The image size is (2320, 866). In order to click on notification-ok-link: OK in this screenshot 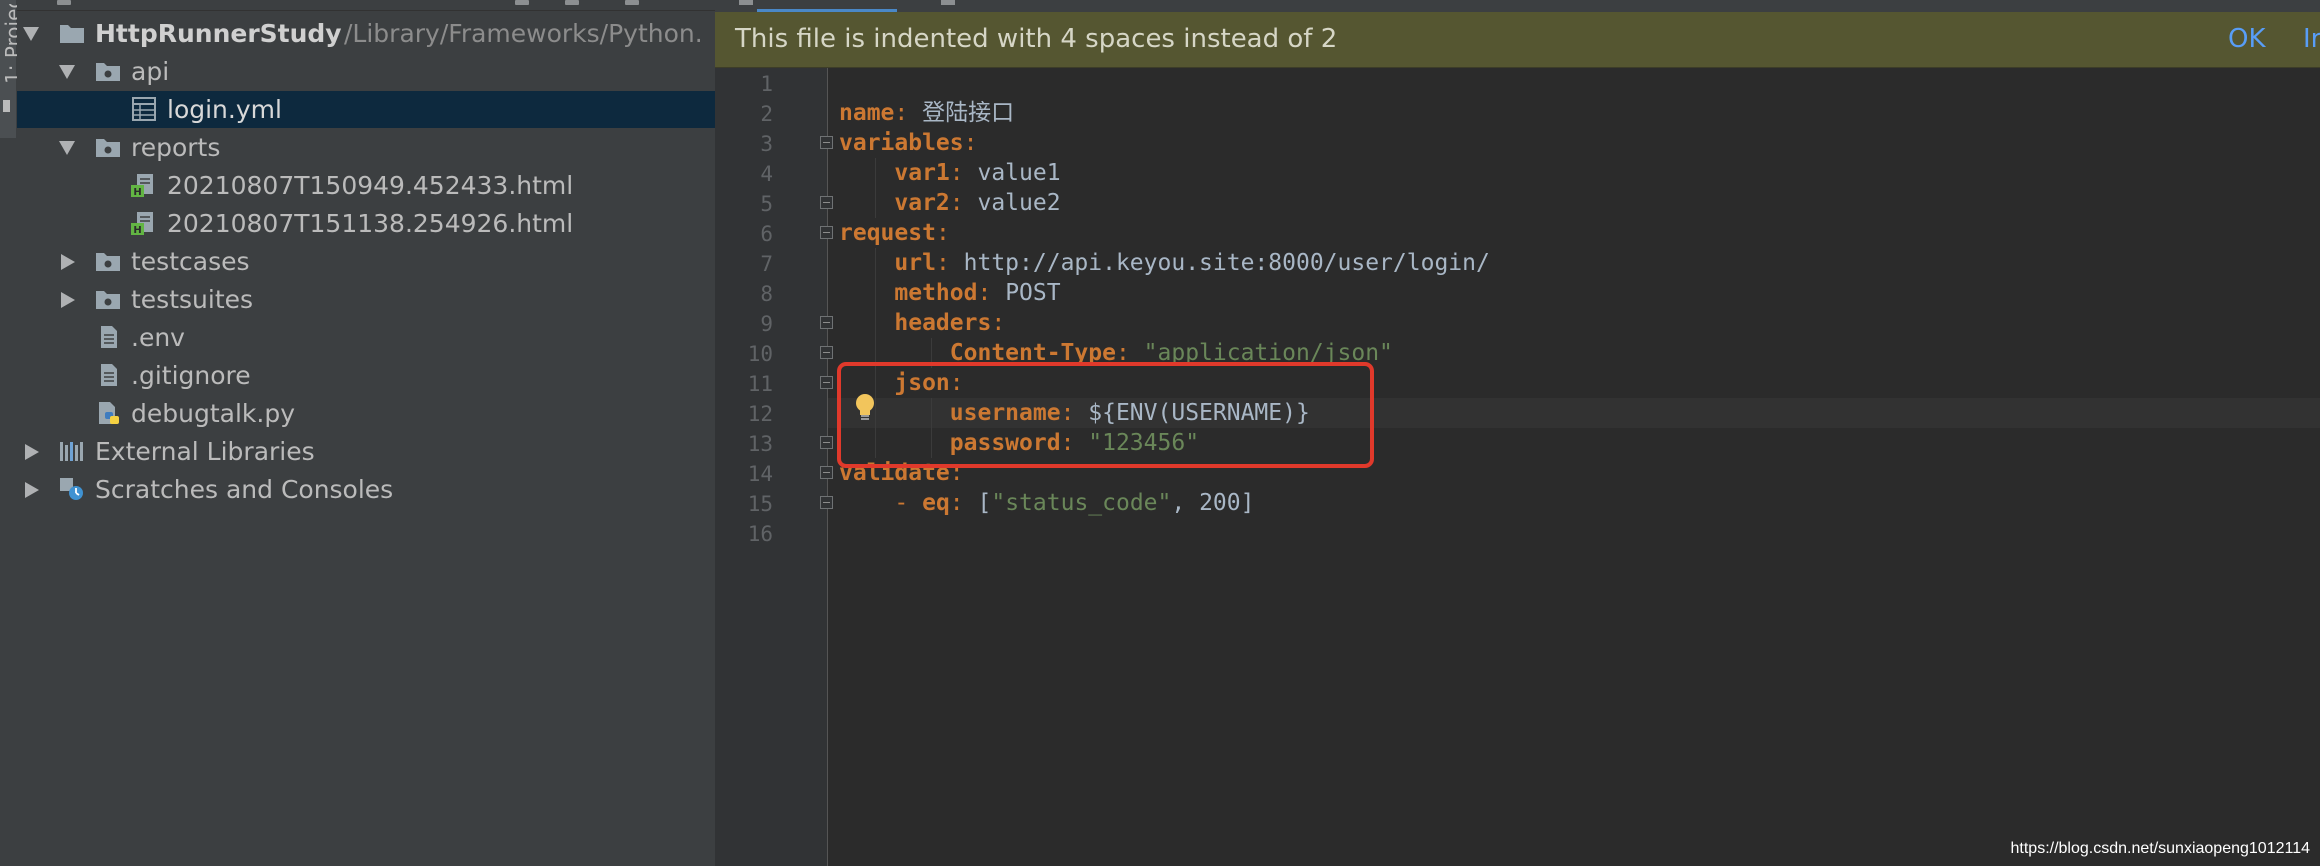, I will do `click(2247, 39)`.